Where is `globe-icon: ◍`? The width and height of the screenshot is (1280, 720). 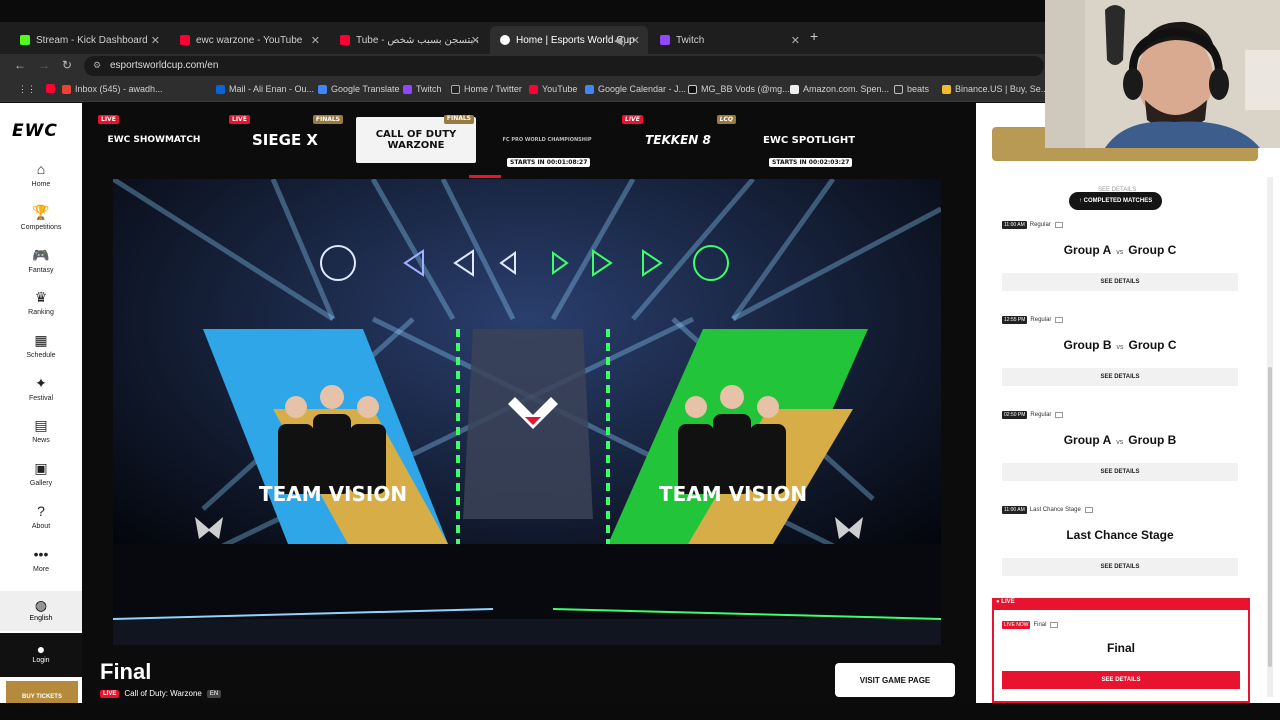
globe-icon: ◍ is located at coordinates (41, 605).